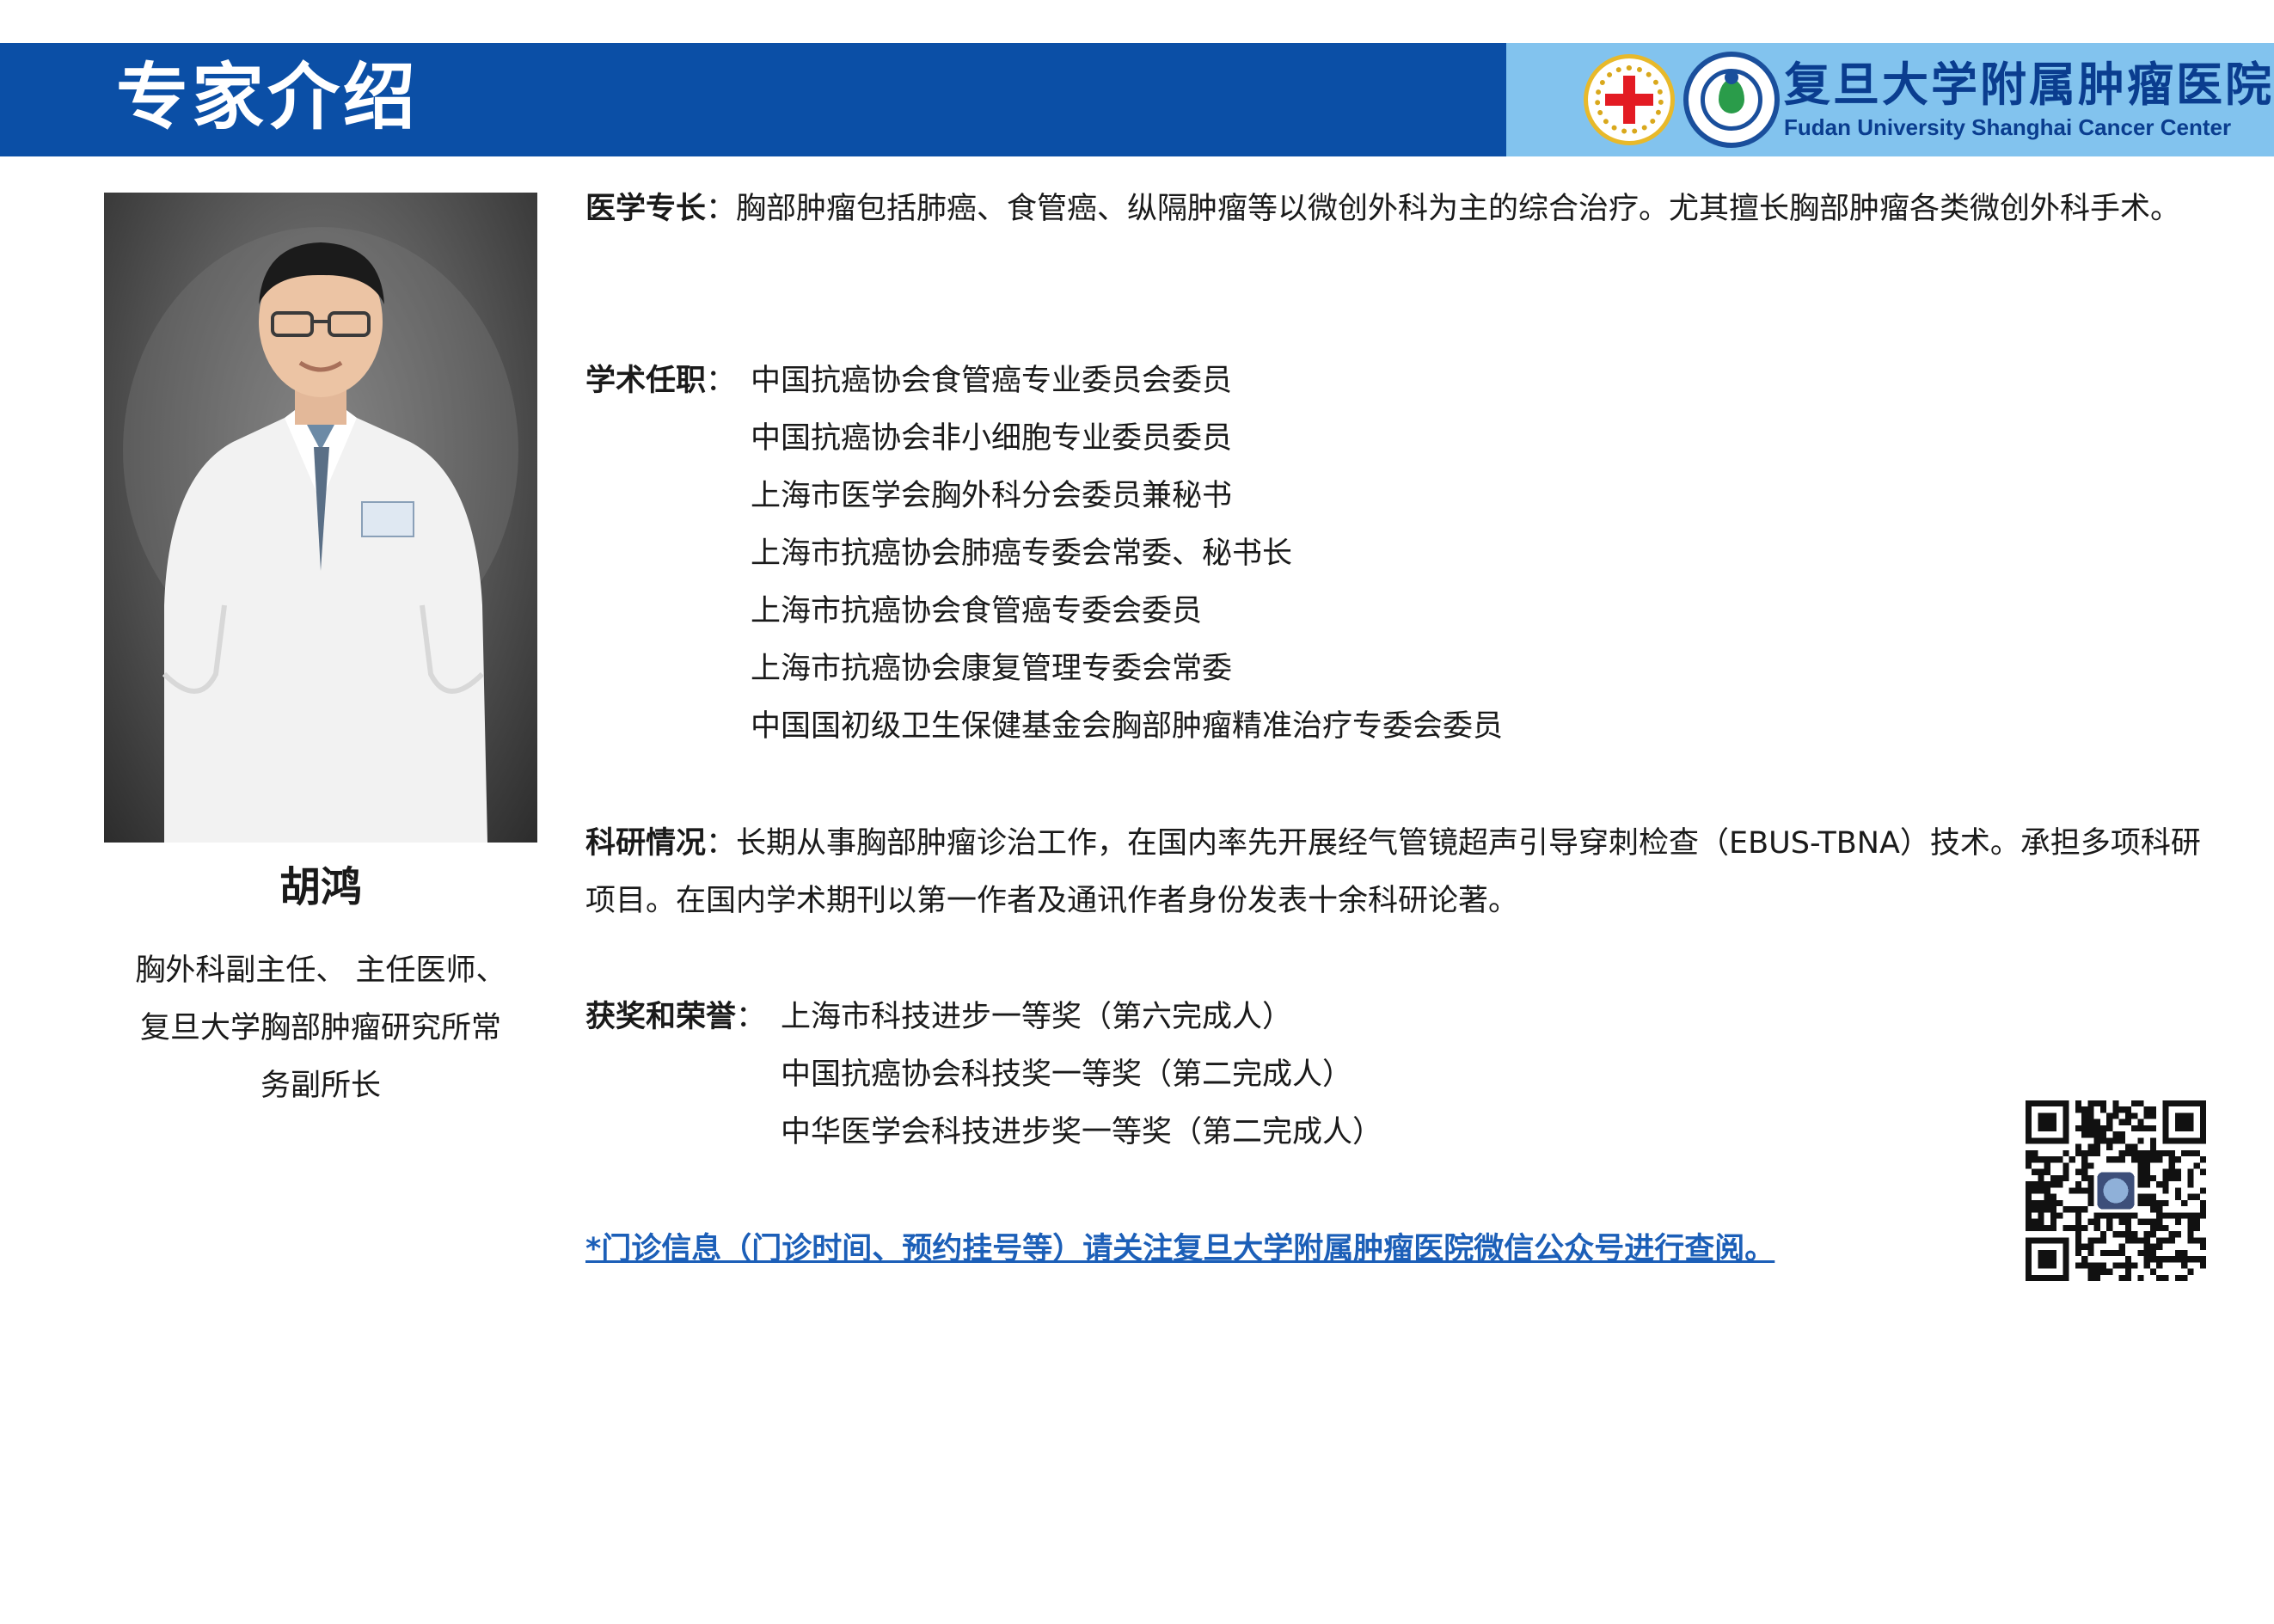 Image resolution: width=2274 pixels, height=1624 pixels. I want to click on awards-label: 获奖和荣誉, so click(661, 1017).